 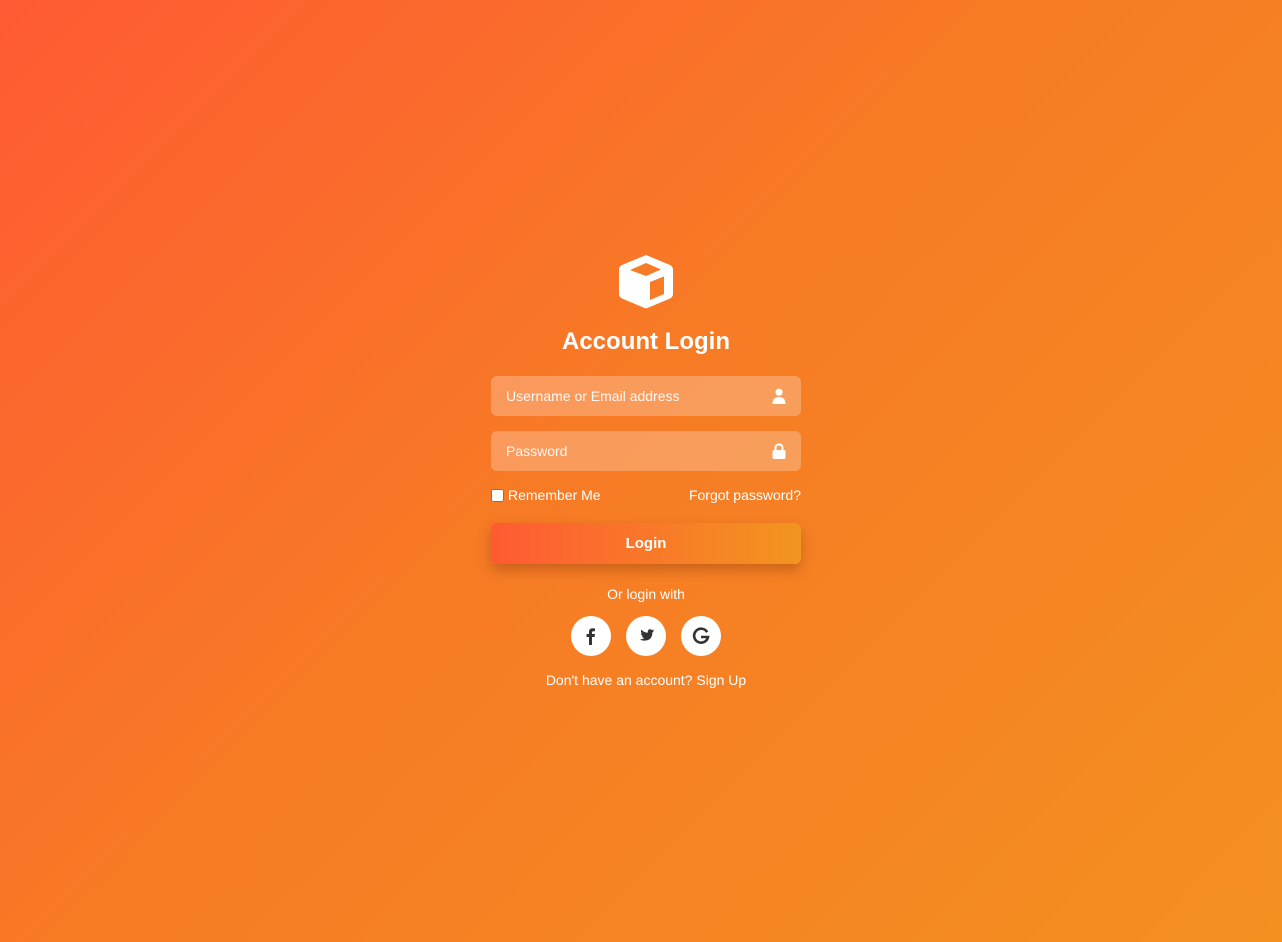 What do you see at coordinates (646, 495) in the screenshot?
I see `login-options: Remember Me Forgot password?` at bounding box center [646, 495].